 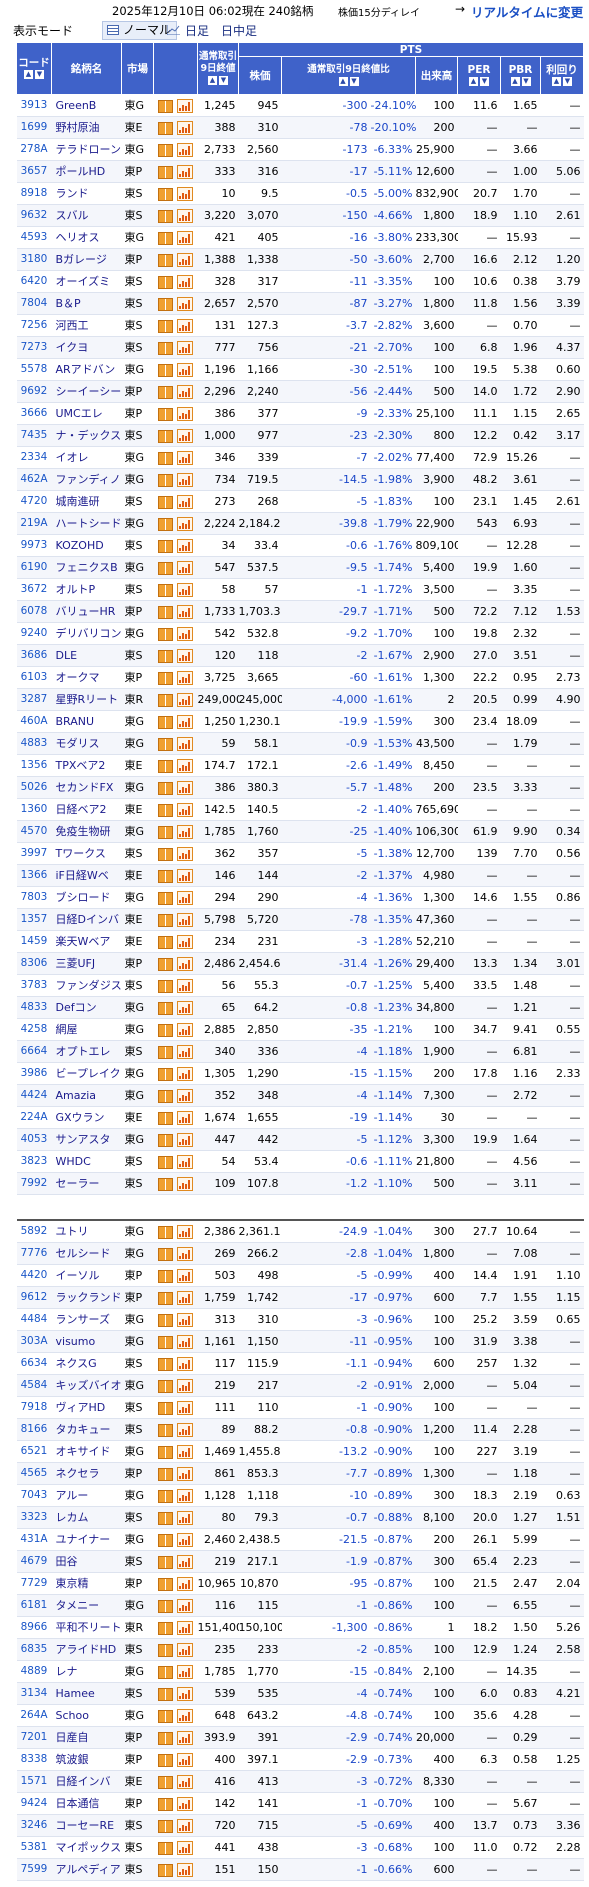 What do you see at coordinates (34, 1869) in the screenshot?
I see `stock-code-link: 7599` at bounding box center [34, 1869].